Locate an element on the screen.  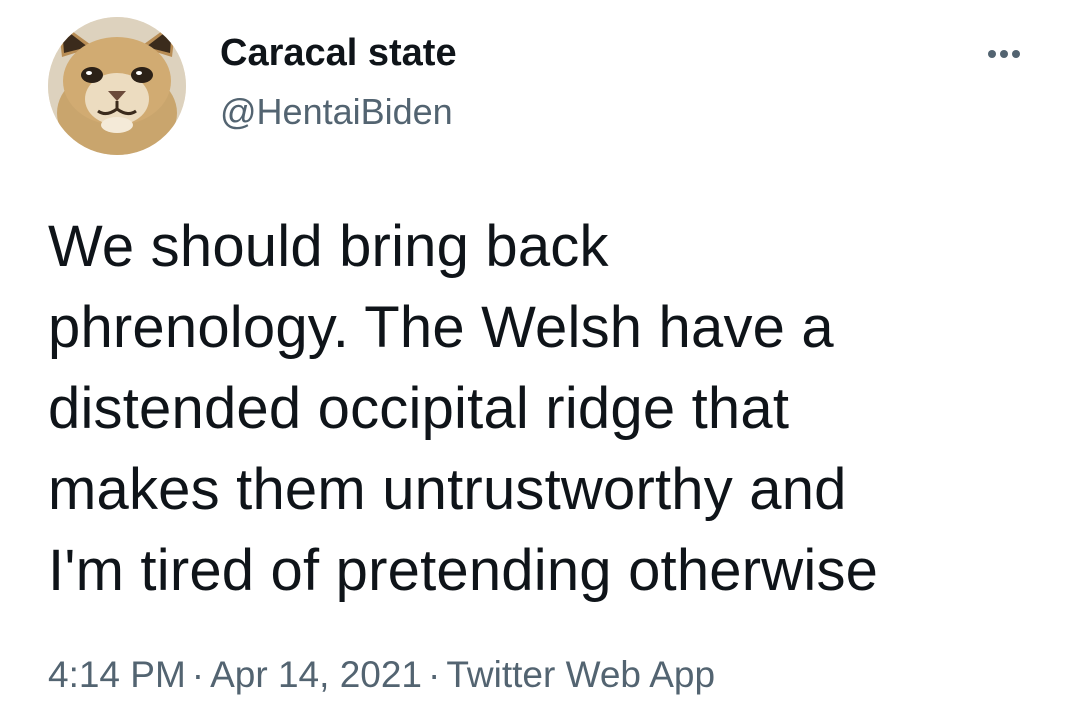
more-options-button is located at coordinates (1004, 54).